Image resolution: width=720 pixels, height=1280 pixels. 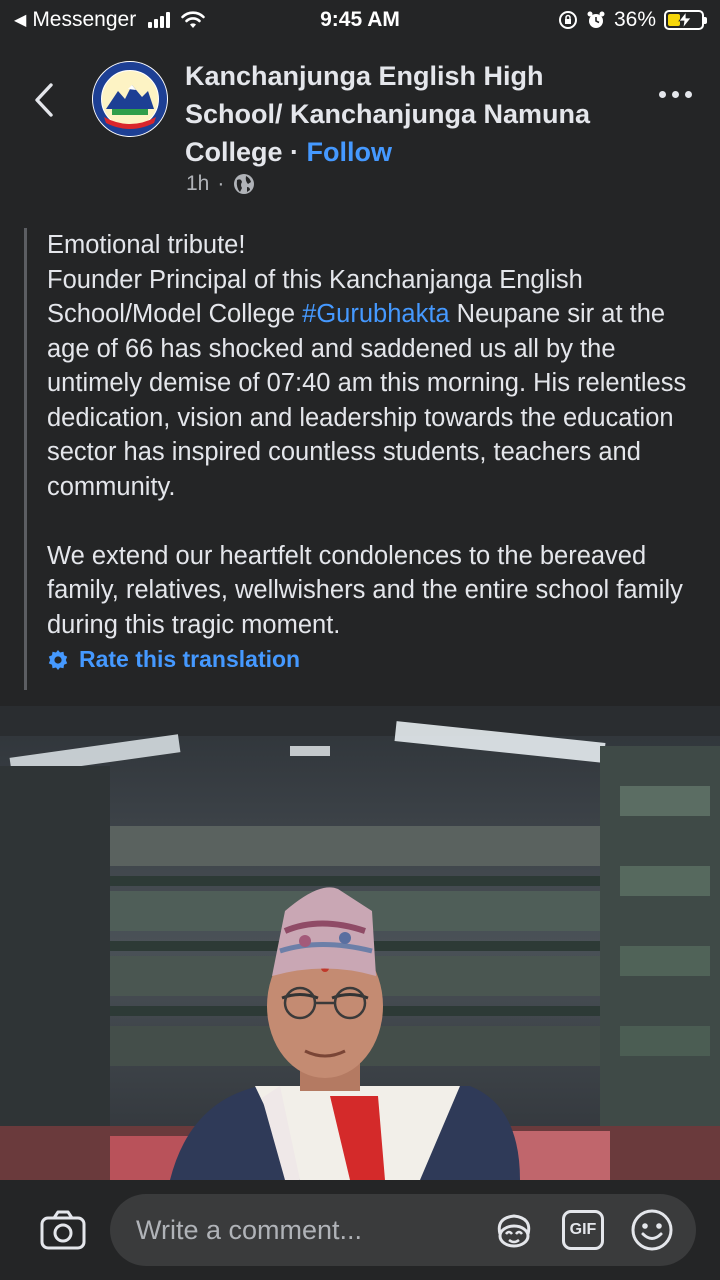 What do you see at coordinates (567, 20) in the screenshot?
I see `orientation-lock-icon` at bounding box center [567, 20].